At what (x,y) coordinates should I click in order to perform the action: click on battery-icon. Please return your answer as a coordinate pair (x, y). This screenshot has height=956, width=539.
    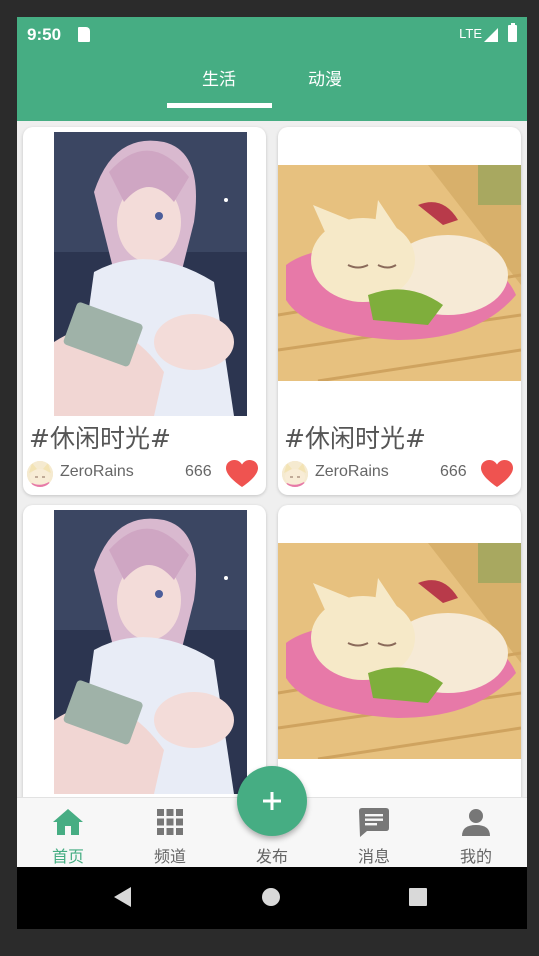
    Looking at the image, I should click on (512, 32).